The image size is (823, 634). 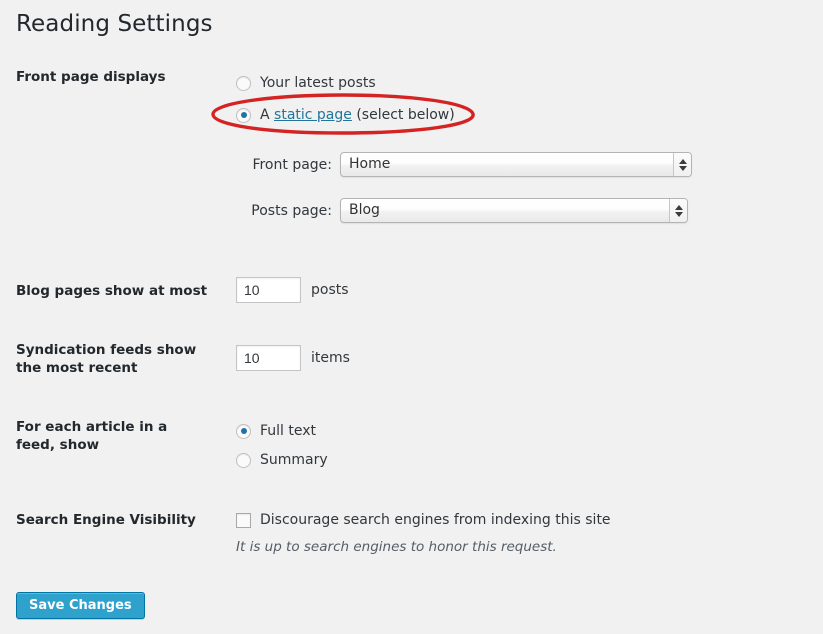 I want to click on radio-latest-posts-label: Your latest posts, so click(x=318, y=83).